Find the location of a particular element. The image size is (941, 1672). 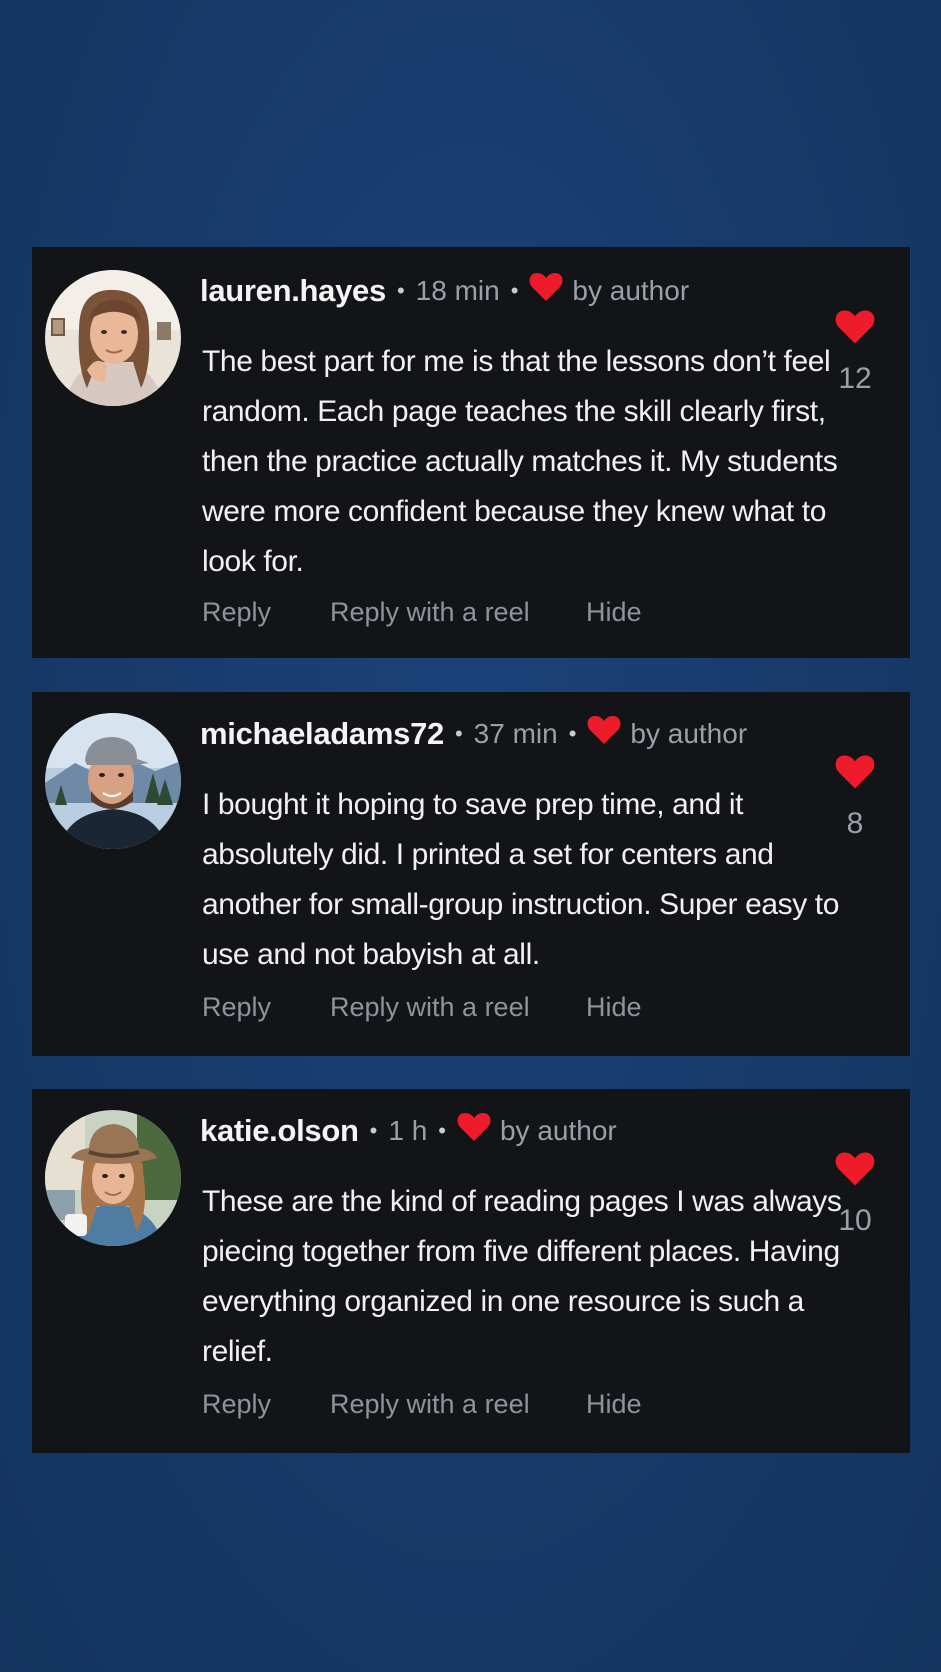

like-count: 12 is located at coordinates (855, 378).